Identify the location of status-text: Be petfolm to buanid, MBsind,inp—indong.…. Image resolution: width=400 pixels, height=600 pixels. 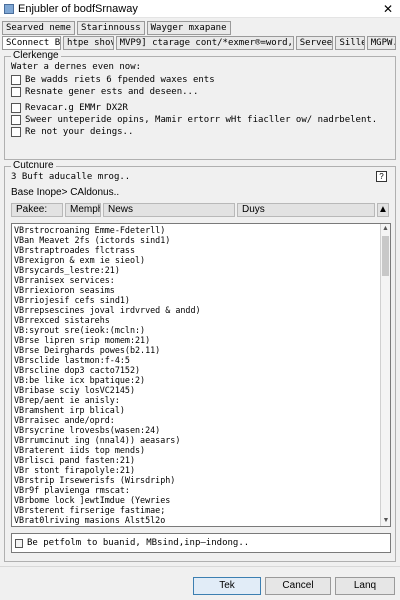
(138, 543).